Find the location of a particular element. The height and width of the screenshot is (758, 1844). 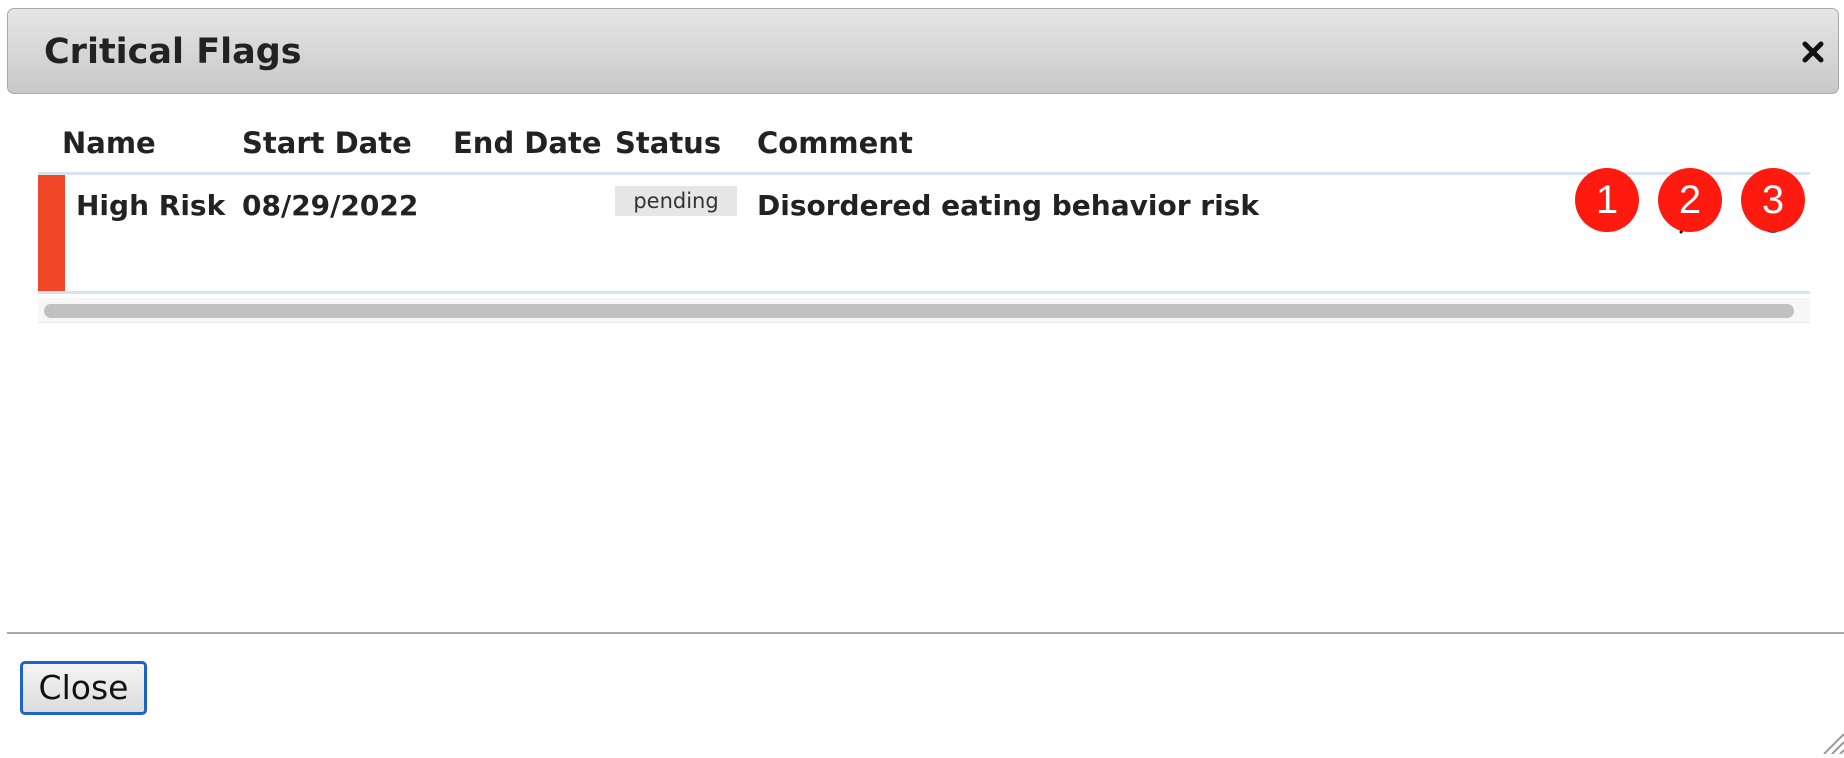

row-start-date: 08/29/2022 is located at coordinates (330, 205).